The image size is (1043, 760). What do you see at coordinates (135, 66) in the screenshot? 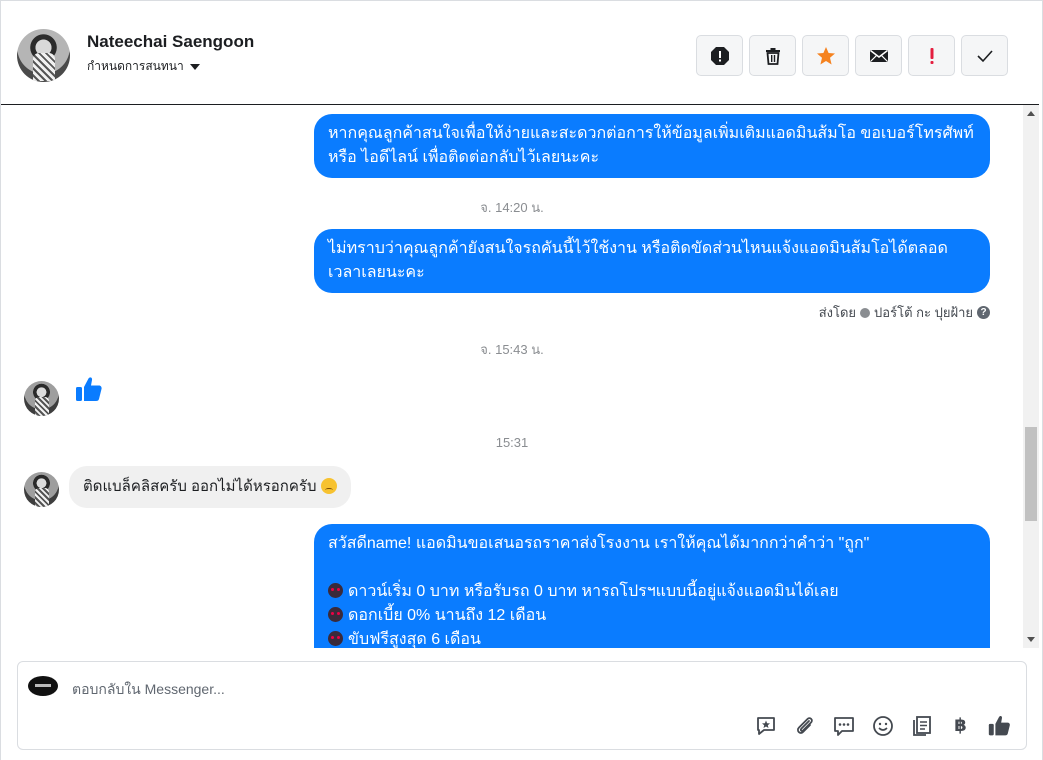
I see `conversation-settings-label: กำหนดการสนทนา` at bounding box center [135, 66].